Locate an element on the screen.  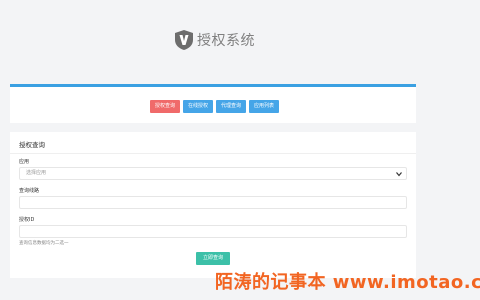
v-shield-icon is located at coordinates (184, 40).